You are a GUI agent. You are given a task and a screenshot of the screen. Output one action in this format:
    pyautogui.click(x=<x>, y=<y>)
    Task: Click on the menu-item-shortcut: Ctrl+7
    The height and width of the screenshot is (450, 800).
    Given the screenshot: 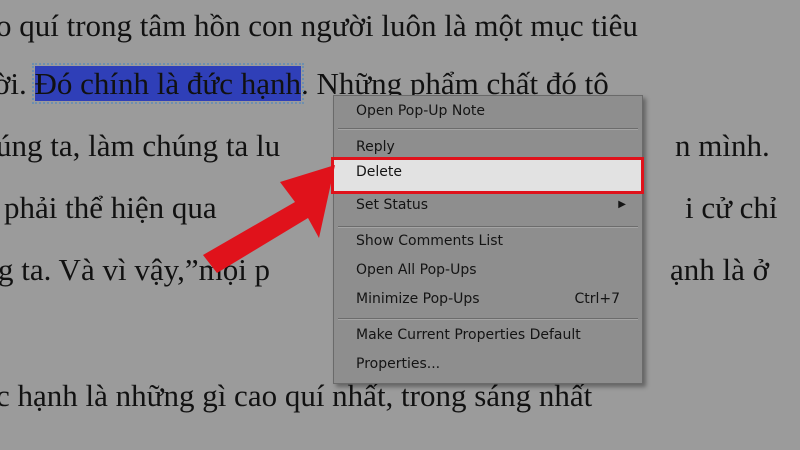 What is the action you would take?
    pyautogui.click(x=597, y=299)
    